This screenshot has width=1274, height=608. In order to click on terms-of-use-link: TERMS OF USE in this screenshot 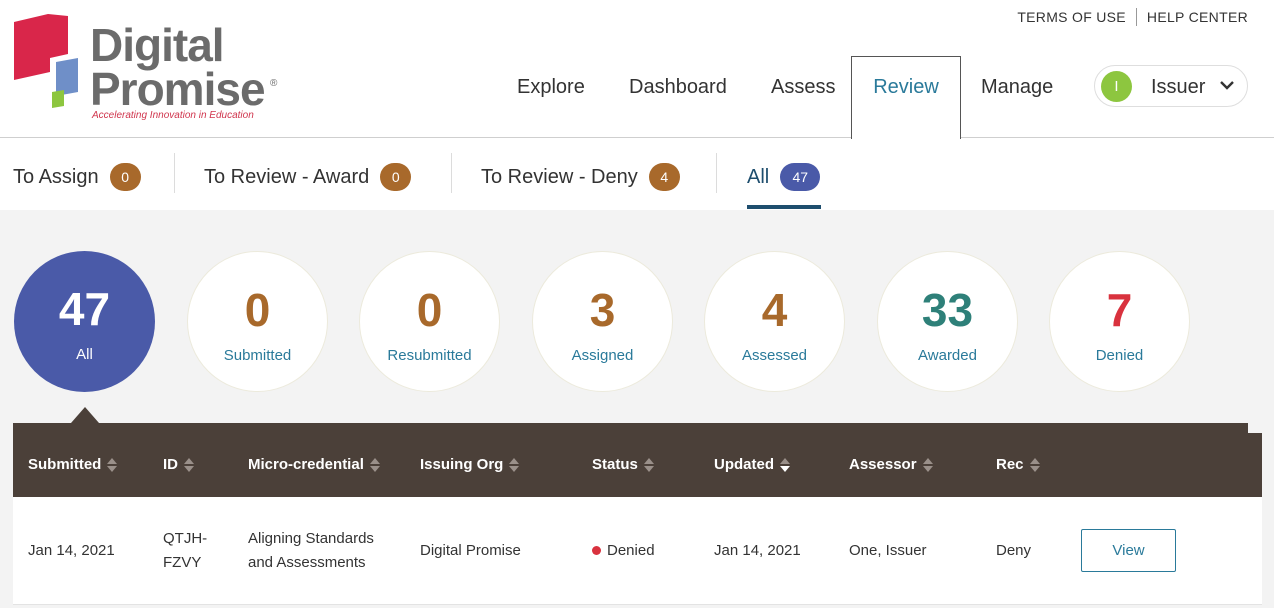, I will do `click(1071, 17)`.